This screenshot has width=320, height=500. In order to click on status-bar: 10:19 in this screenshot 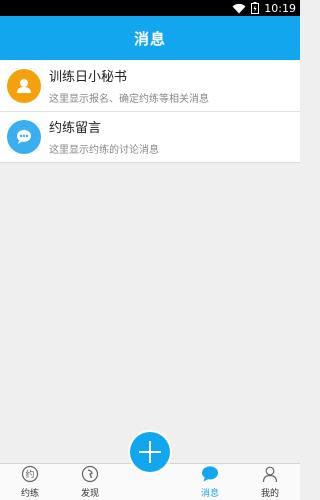, I will do `click(150, 8)`.